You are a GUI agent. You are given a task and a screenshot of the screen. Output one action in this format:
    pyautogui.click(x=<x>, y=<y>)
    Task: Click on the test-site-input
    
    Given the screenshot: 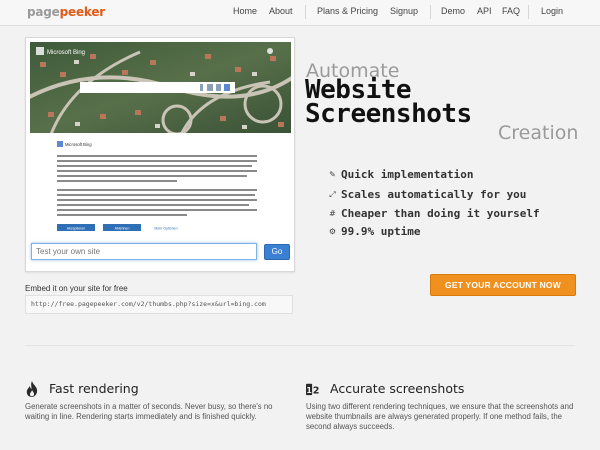 What is the action you would take?
    pyautogui.click(x=144, y=251)
    